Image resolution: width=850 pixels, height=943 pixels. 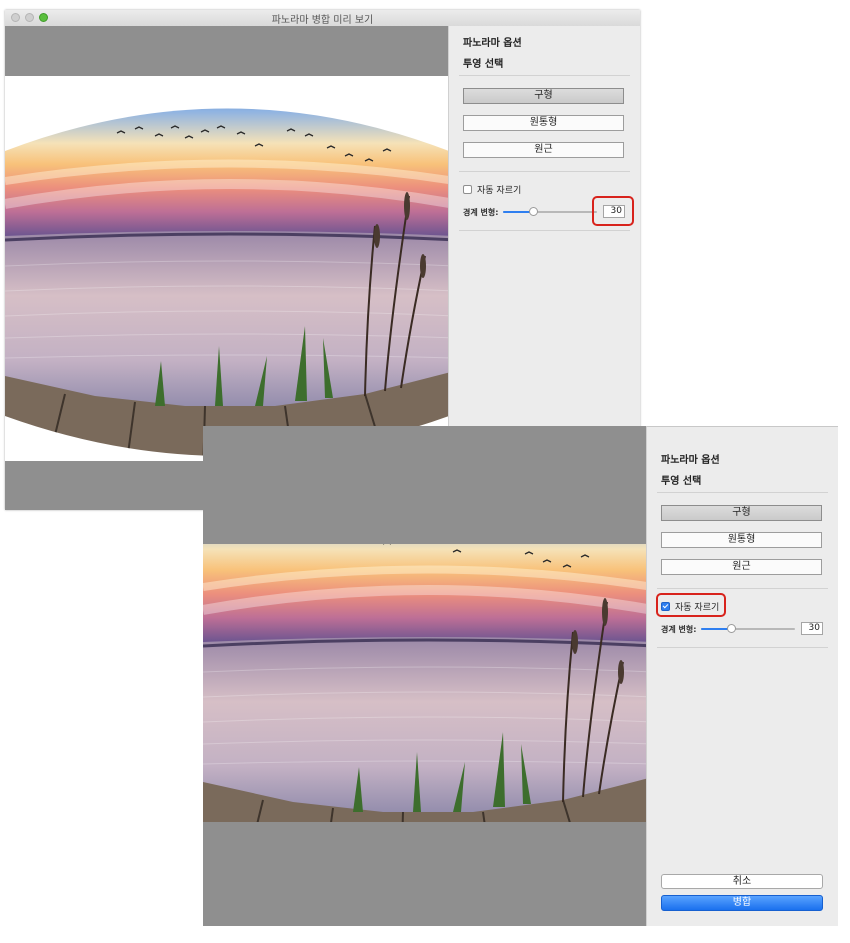 I want to click on highlight-boundary-warp-value, so click(x=613, y=211).